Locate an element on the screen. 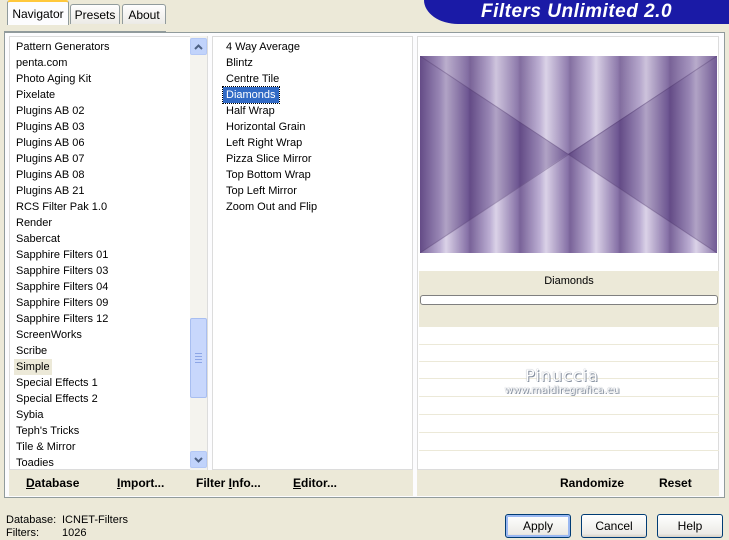  category-item: Tile & Mirror is located at coordinates (45, 447).